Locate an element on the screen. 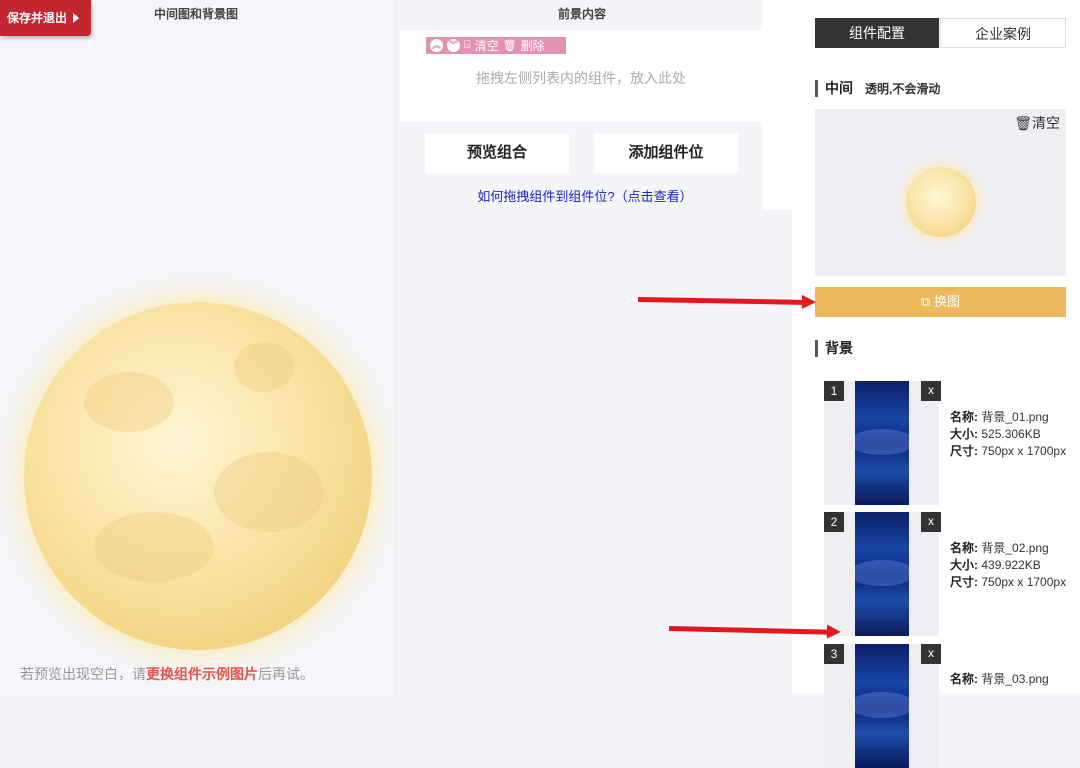 The image size is (1080, 768). swap-image-icon: ⧉ is located at coordinates (926, 301).